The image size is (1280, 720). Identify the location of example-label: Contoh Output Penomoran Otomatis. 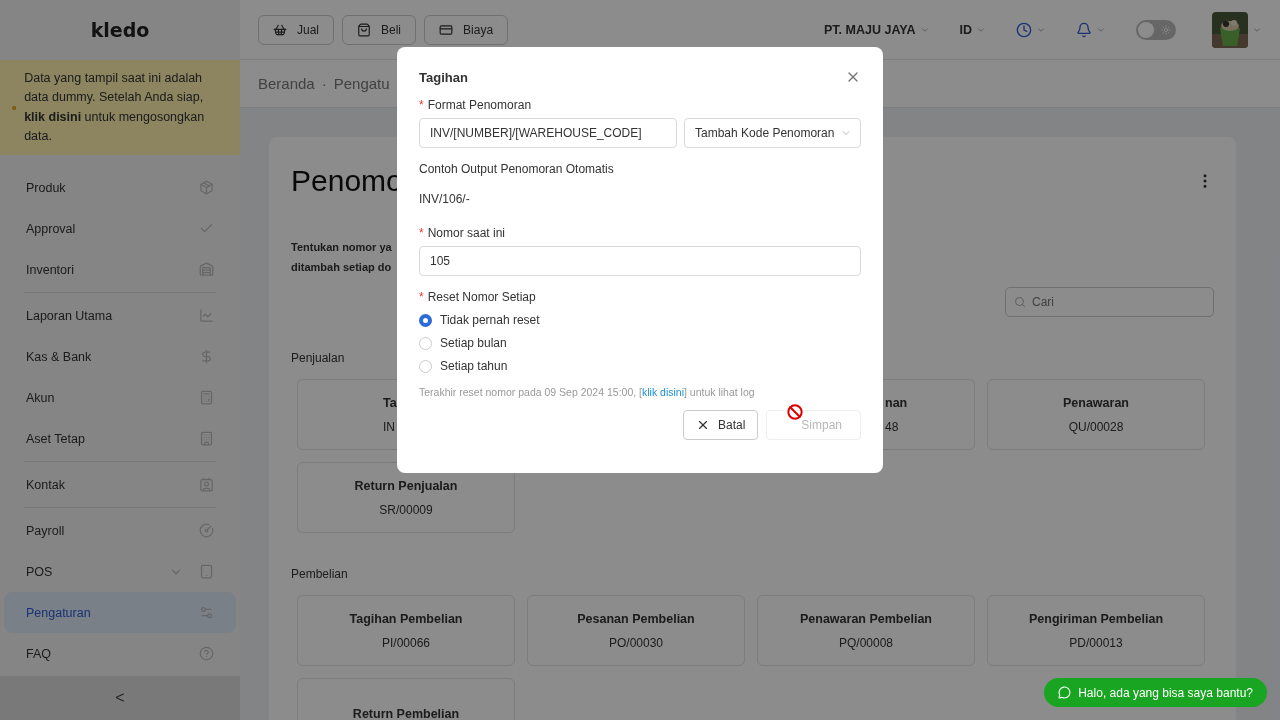
(516, 169).